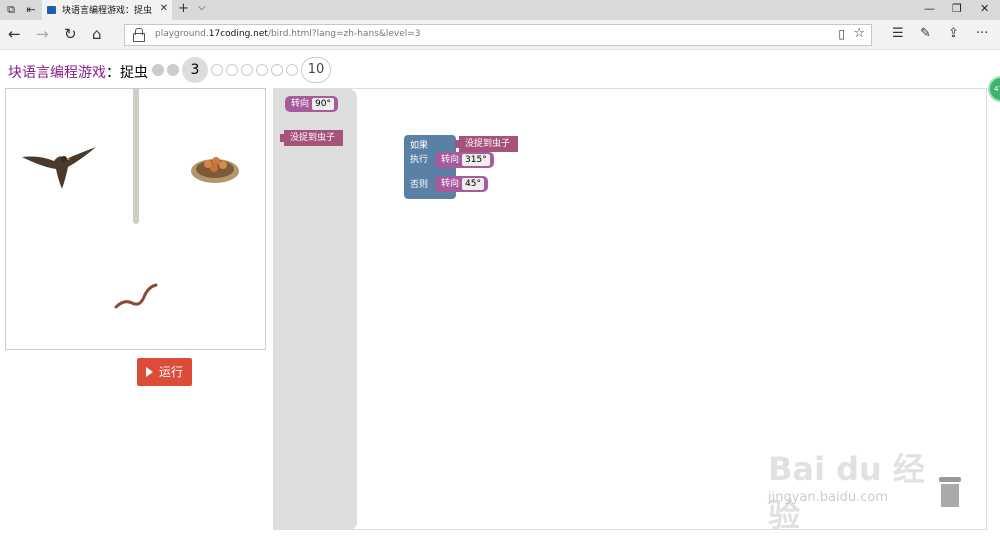 This screenshot has width=1000, height=536. I want to click on program-condition-label: 没捉到虫子, so click(488, 144).